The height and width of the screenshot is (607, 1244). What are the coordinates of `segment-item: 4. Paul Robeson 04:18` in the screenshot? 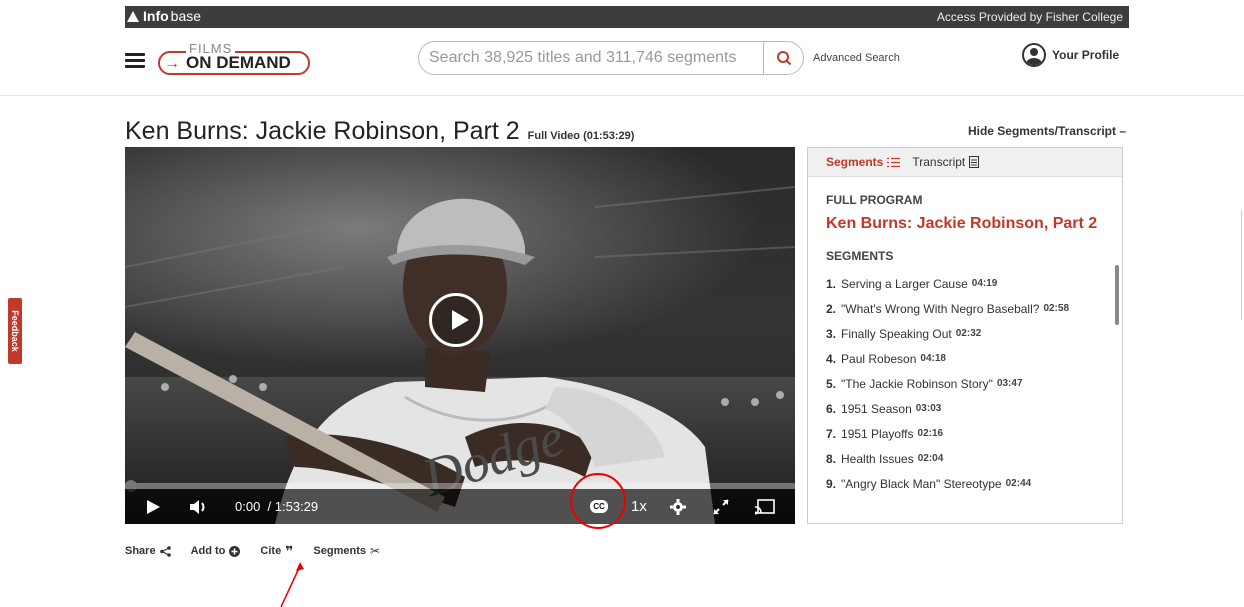 It's located at (971, 358).